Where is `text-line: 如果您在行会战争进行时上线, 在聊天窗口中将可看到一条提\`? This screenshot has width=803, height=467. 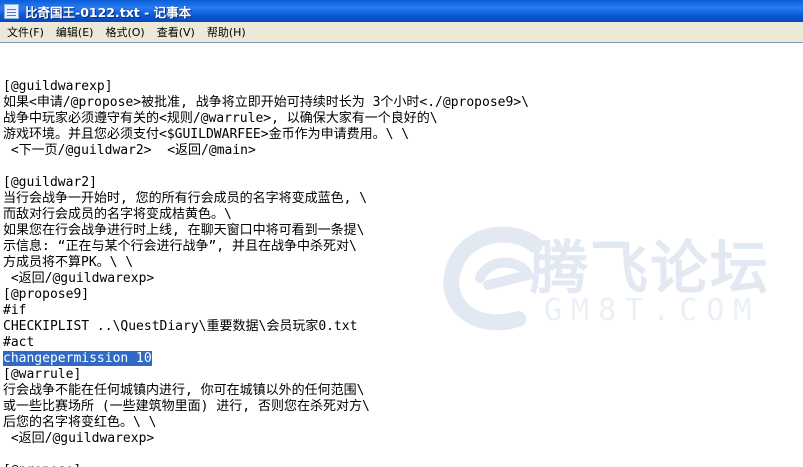 text-line: 如果您在行会战争进行时上线, 在聊天窗口中将可看到一条提\ is located at coordinates (403, 231).